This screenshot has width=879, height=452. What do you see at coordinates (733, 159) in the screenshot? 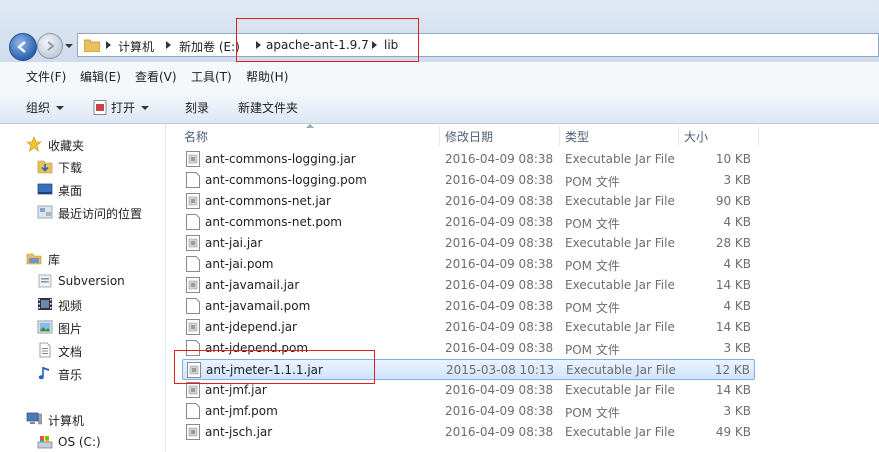
I see `file-size: 10 KB` at bounding box center [733, 159].